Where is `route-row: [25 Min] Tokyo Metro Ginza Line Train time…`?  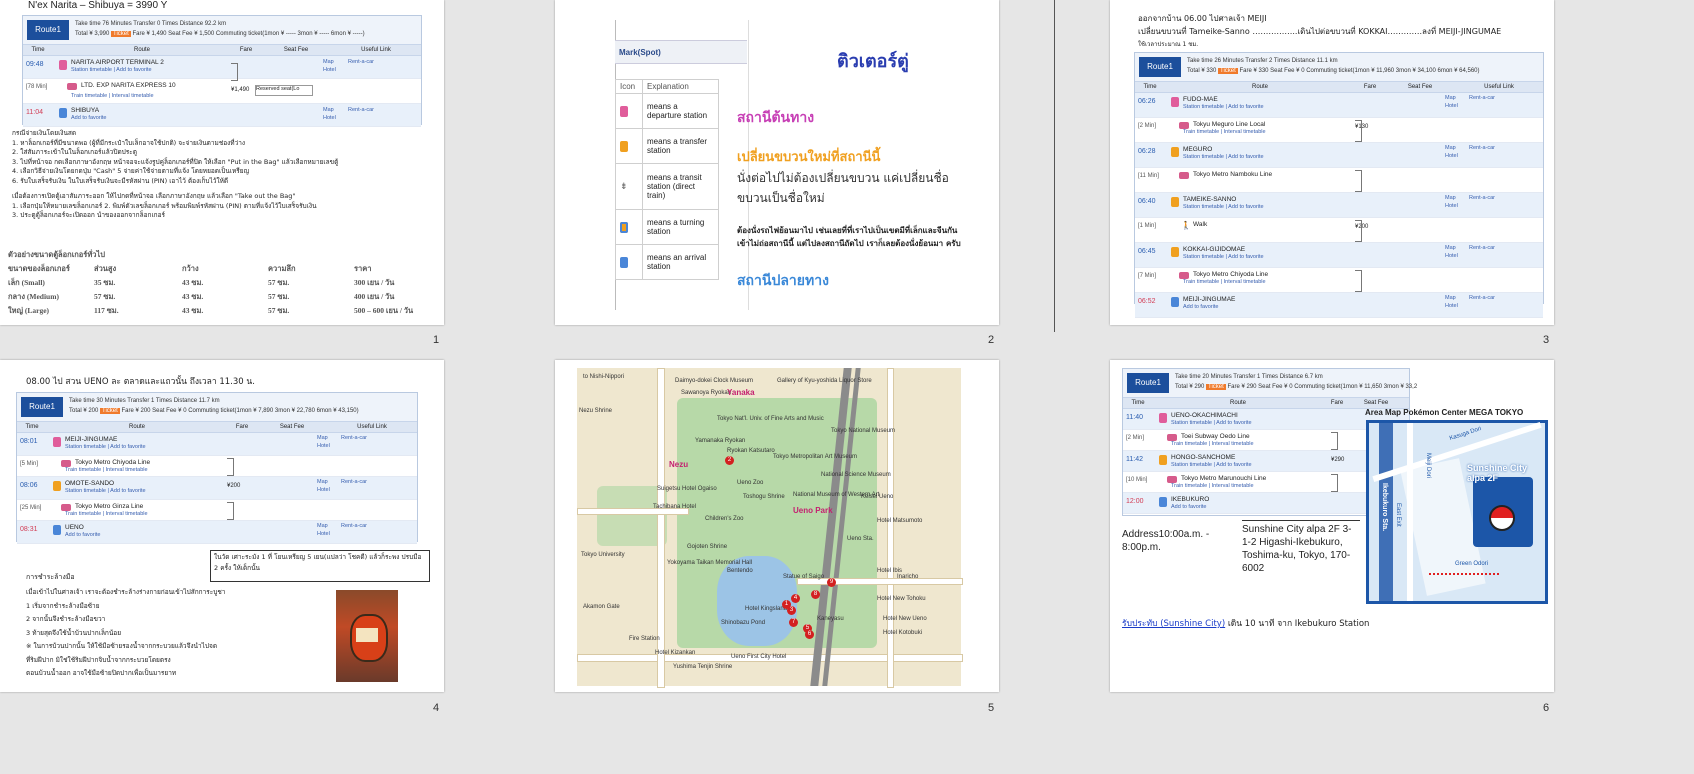 route-row: [25 Min] Tokyo Metro Ginza Line Train time… is located at coordinates (217, 510).